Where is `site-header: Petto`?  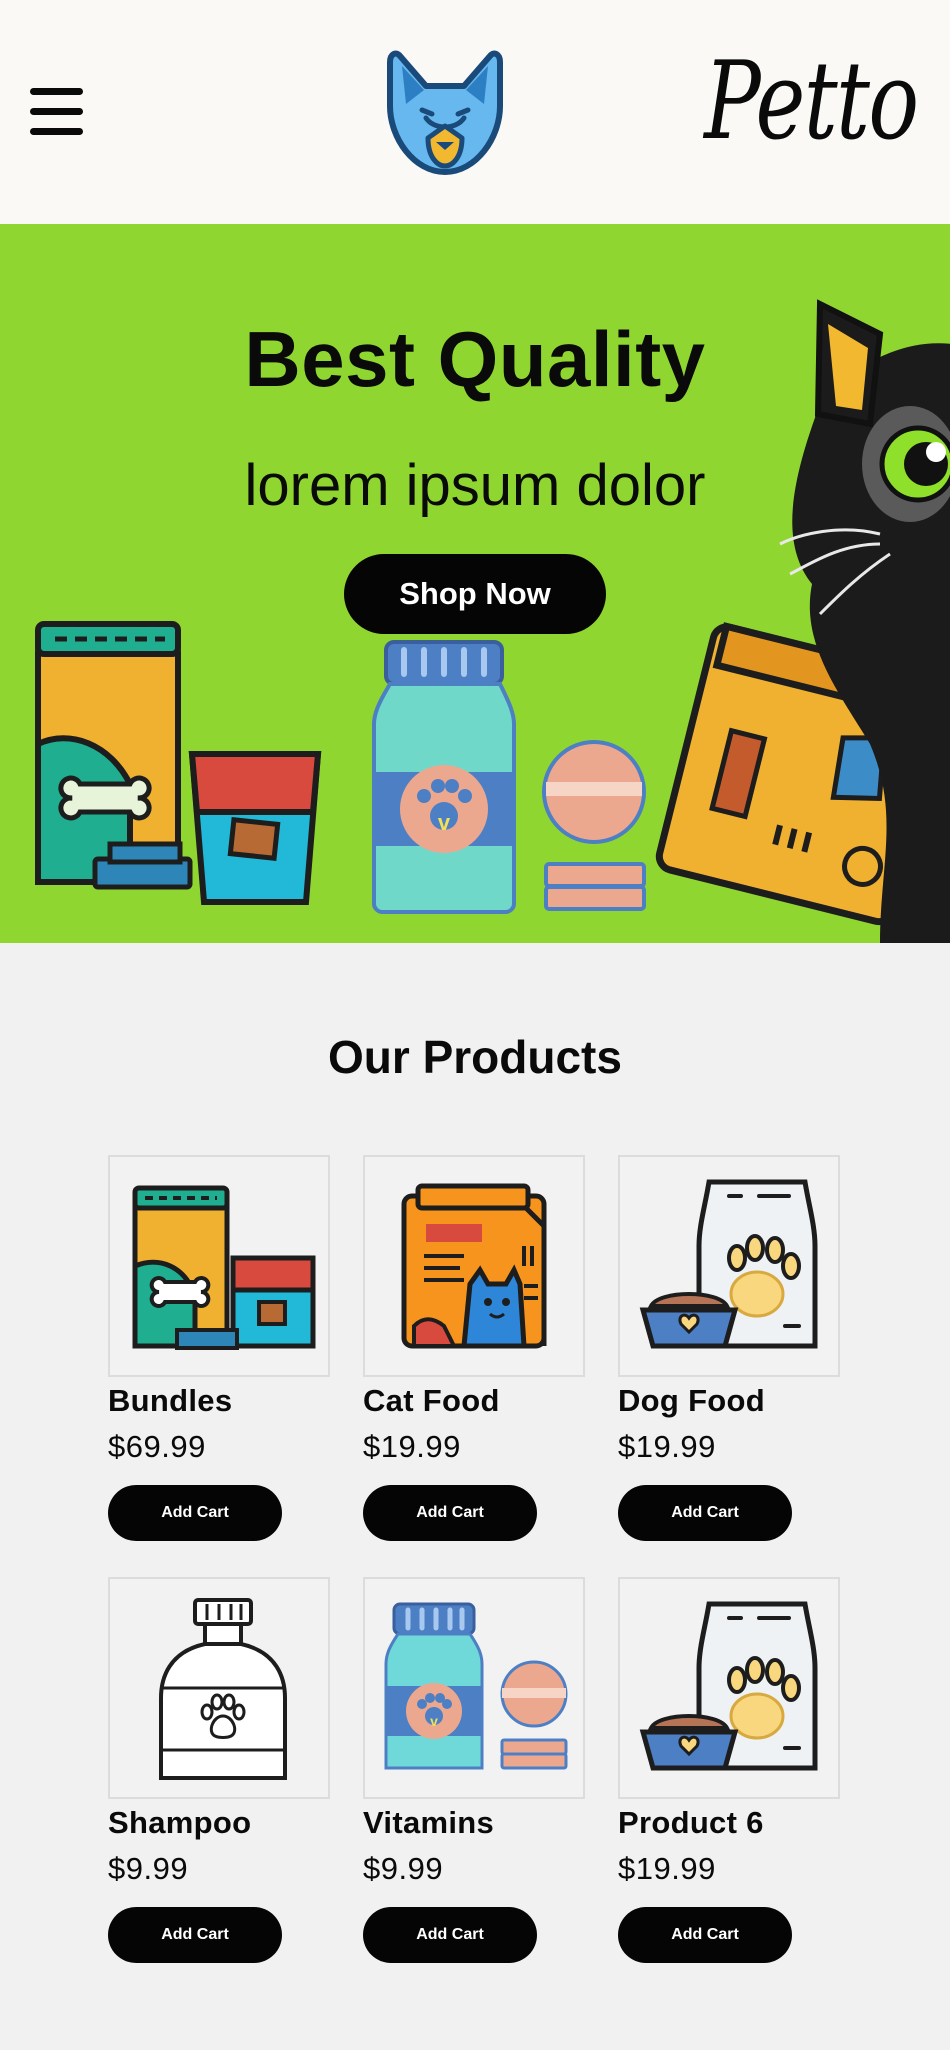
site-header: Petto is located at coordinates (475, 112).